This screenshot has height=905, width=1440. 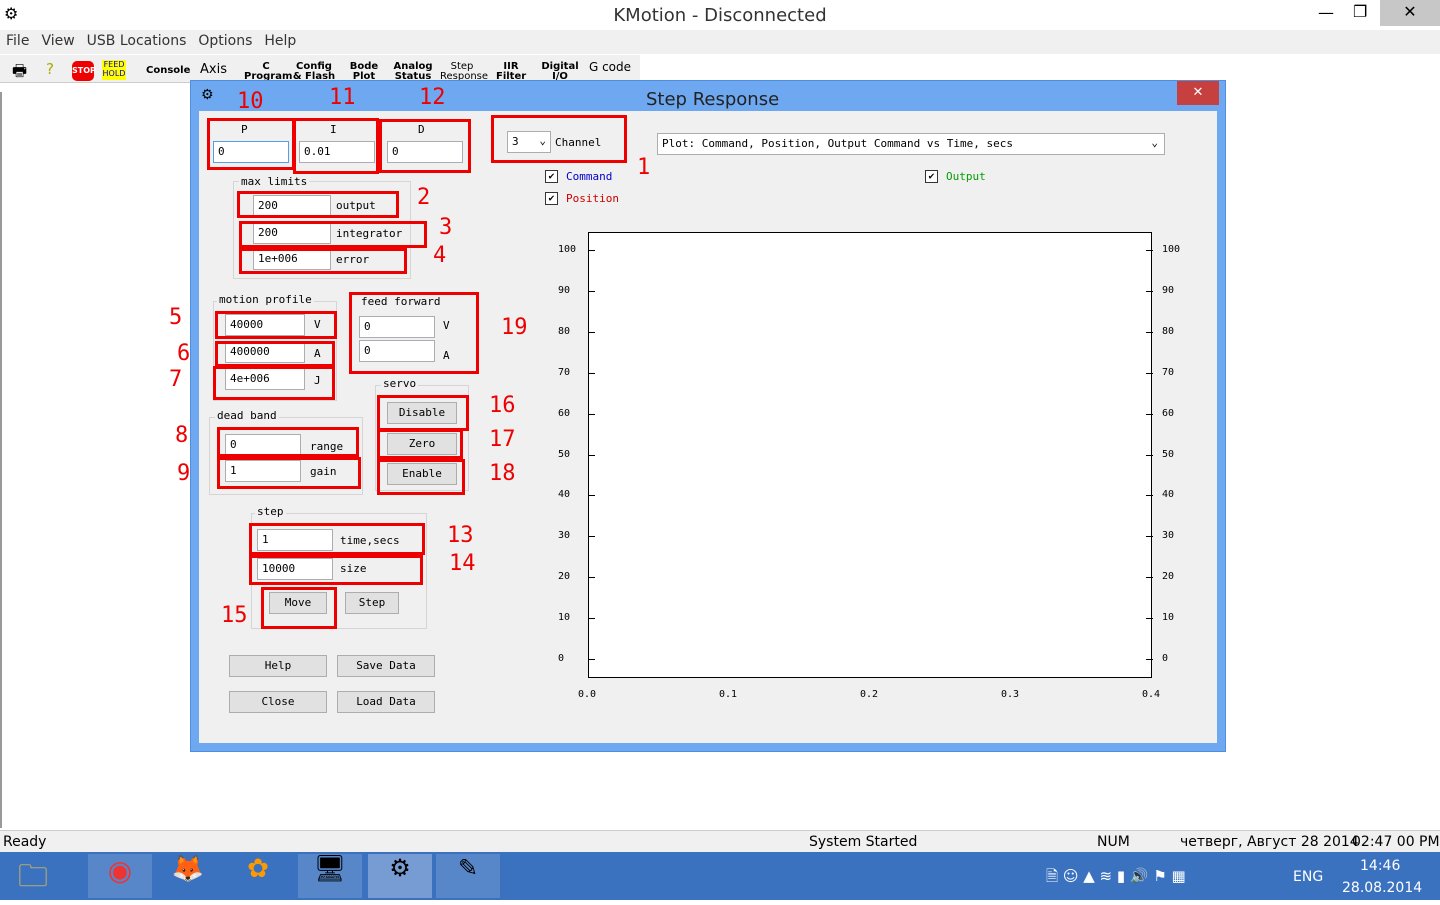 What do you see at coordinates (225, 41) in the screenshot?
I see `menu-options: Options` at bounding box center [225, 41].